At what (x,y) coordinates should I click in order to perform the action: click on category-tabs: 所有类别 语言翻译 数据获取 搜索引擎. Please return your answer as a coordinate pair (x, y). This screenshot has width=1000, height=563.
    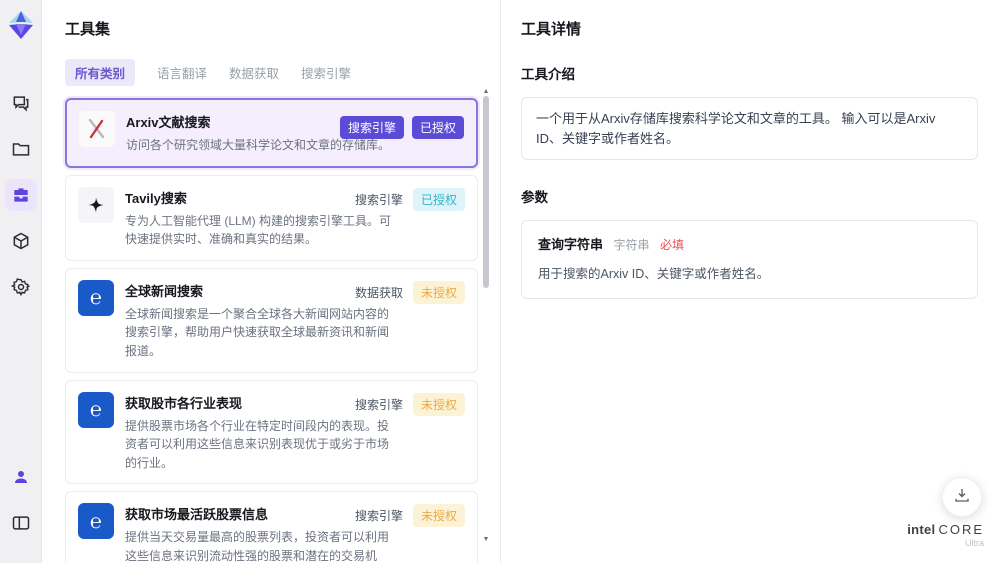
    Looking at the image, I should click on (282, 72).